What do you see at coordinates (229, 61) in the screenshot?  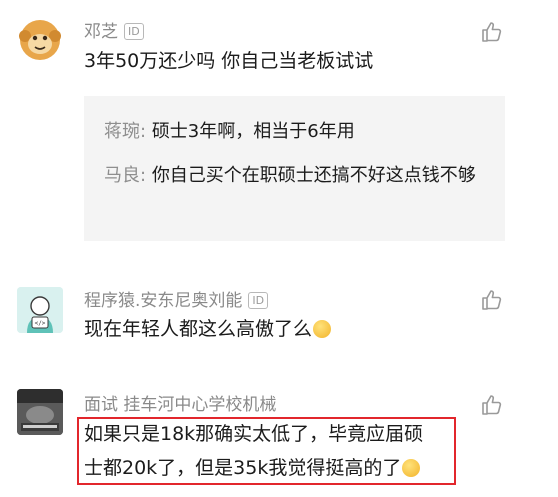 I see `comment-text: 3年50万还少吗 你自己当老板试试` at bounding box center [229, 61].